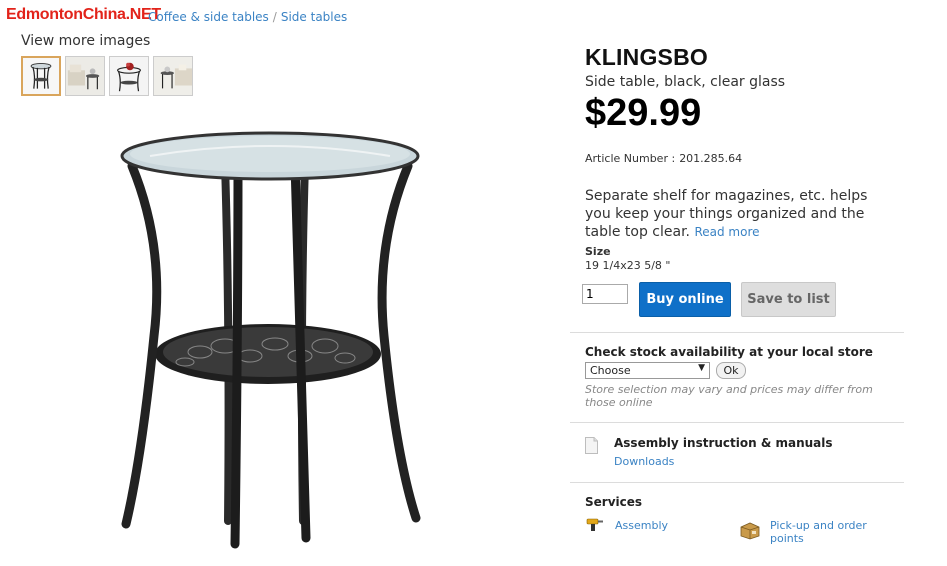 The width and height of the screenshot is (947, 566). What do you see at coordinates (644, 461) in the screenshot?
I see `downloads-link: Downloads` at bounding box center [644, 461].